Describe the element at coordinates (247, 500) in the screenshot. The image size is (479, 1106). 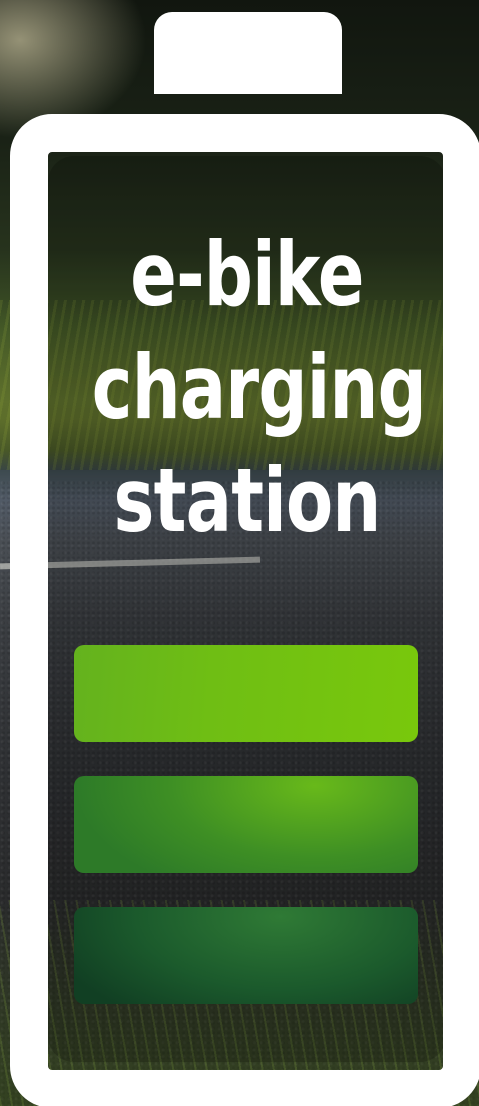
I see `title-line-3: station` at that location.